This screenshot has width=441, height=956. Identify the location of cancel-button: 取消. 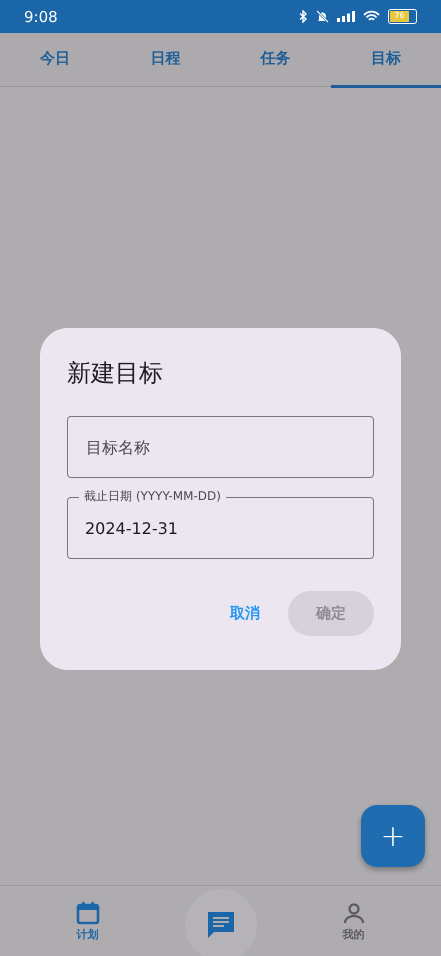
(245, 613).